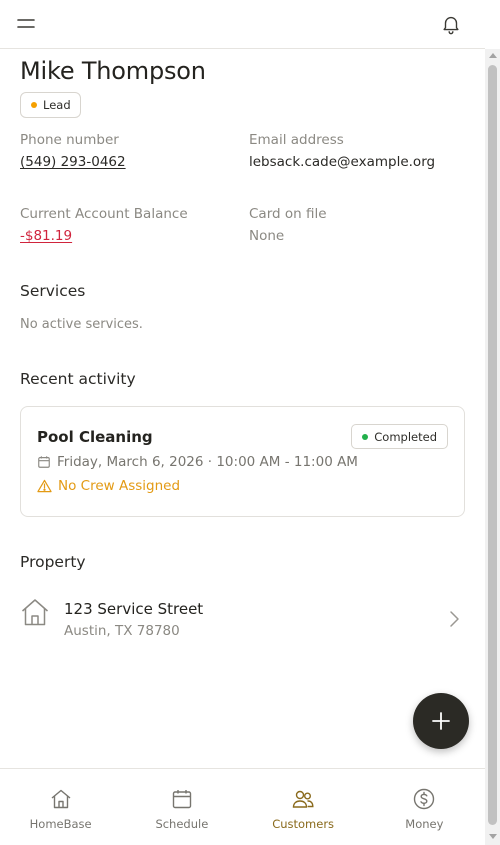 The height and width of the screenshot is (845, 500). I want to click on dollar-circle-icon, so click(424, 799).